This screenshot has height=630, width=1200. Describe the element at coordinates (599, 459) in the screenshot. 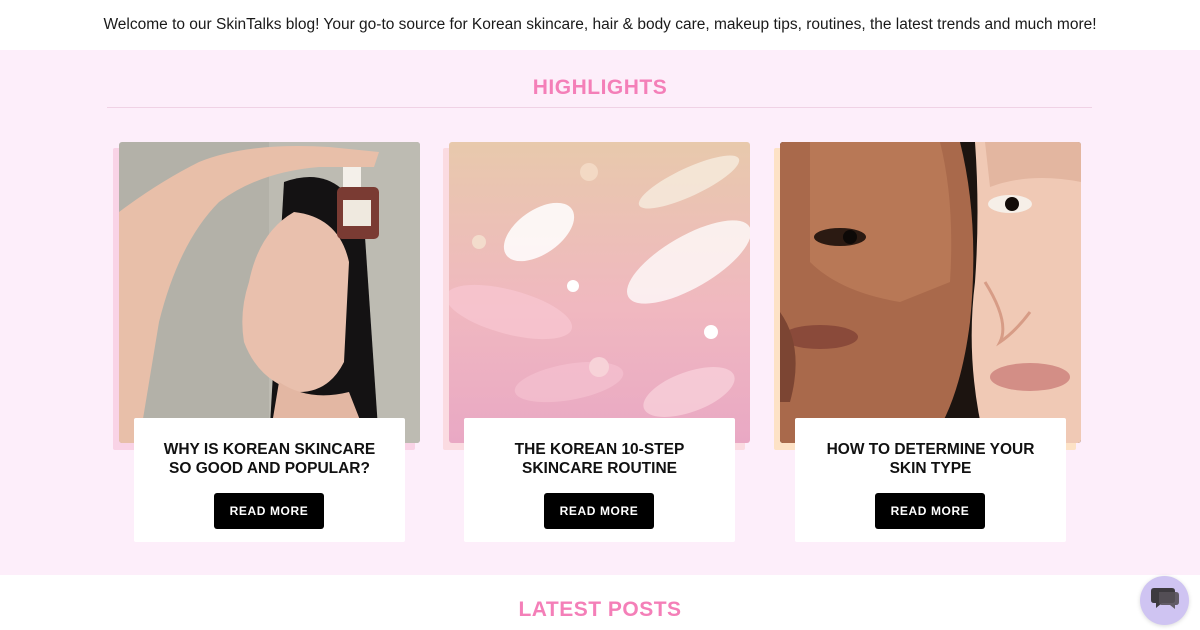

I see `card-title: THE KOREAN 10-STEP SKINCARE ROUTINE` at that location.